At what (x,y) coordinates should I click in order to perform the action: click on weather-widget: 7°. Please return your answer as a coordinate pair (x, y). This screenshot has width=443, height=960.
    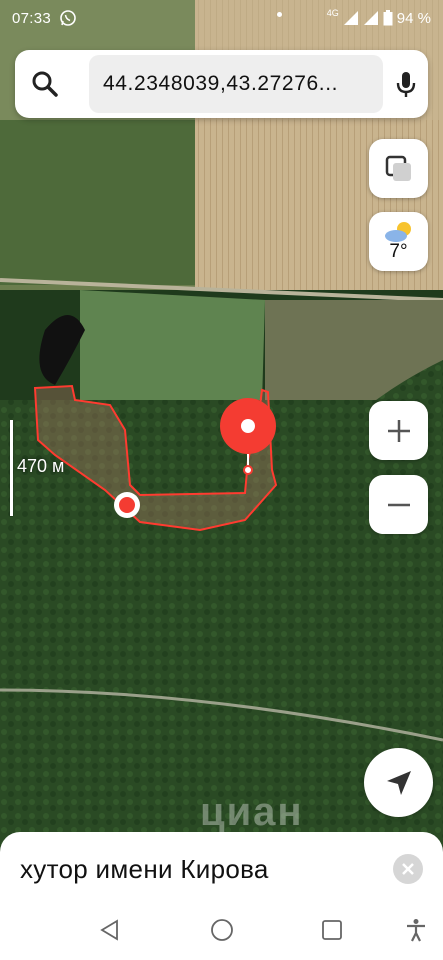
    Looking at the image, I should click on (398, 241).